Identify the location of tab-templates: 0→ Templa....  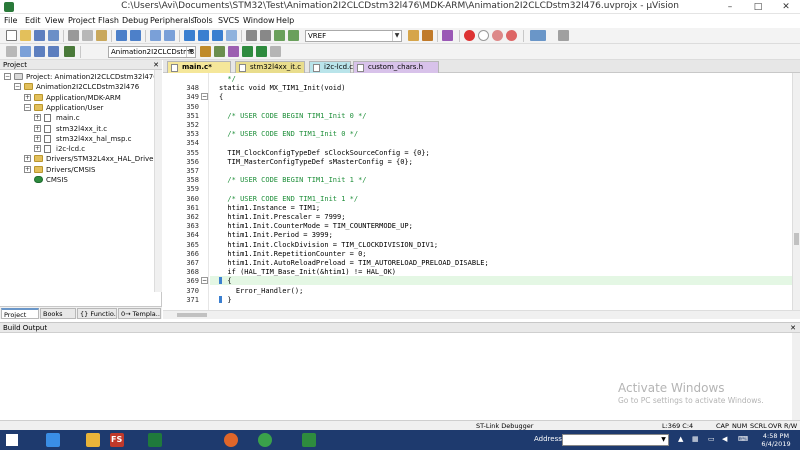
(139, 313).